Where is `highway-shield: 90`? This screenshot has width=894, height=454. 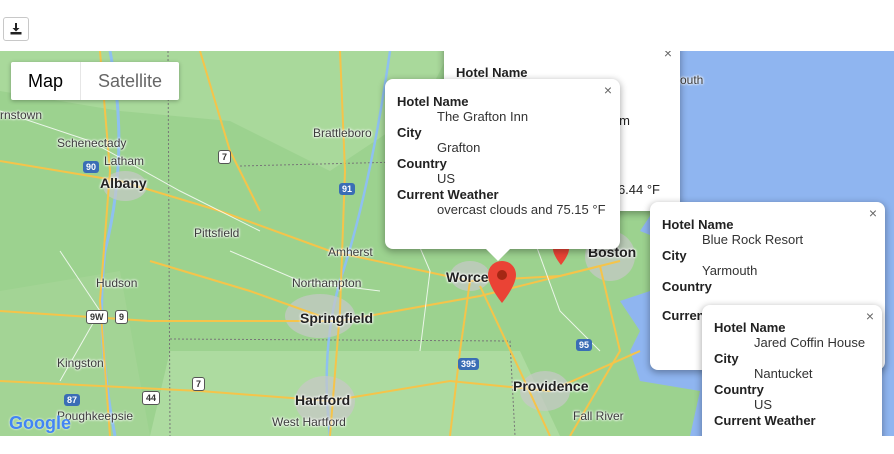 highway-shield: 90 is located at coordinates (91, 167).